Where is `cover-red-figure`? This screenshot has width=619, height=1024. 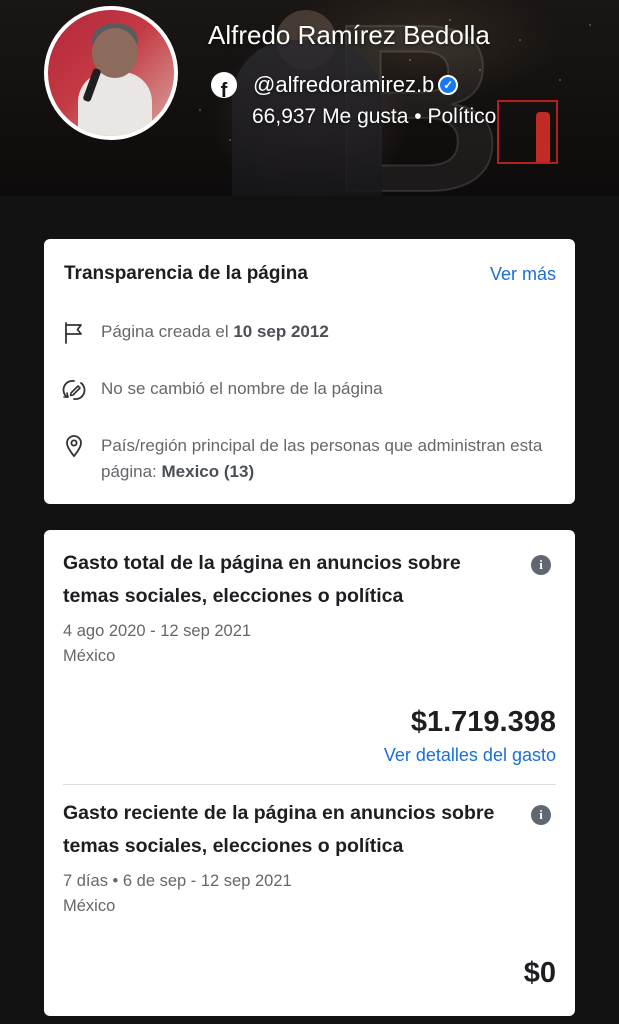
cover-red-figure is located at coordinates (543, 137).